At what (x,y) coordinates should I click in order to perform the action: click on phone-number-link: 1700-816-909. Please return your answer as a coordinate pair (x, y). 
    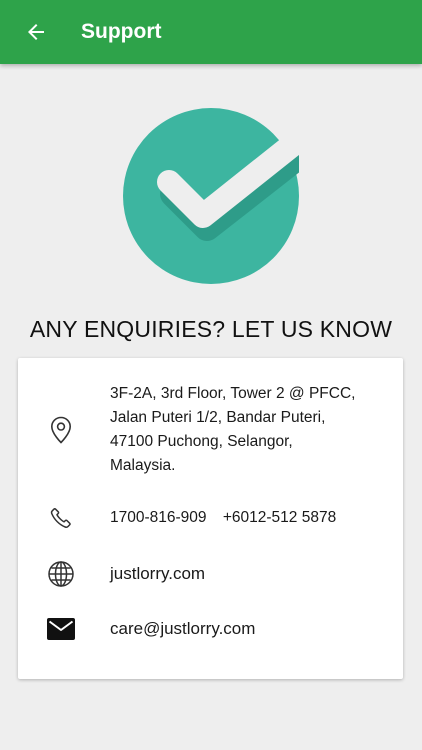
    Looking at the image, I should click on (158, 518).